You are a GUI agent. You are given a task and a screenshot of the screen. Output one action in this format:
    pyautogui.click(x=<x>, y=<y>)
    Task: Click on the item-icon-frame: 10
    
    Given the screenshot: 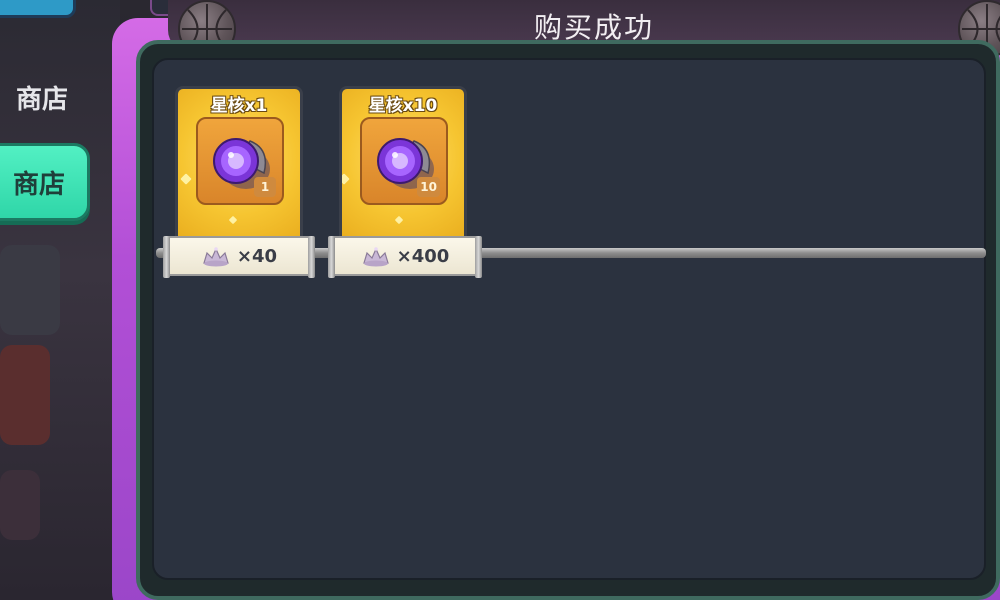 What is the action you would take?
    pyautogui.click(x=404, y=161)
    